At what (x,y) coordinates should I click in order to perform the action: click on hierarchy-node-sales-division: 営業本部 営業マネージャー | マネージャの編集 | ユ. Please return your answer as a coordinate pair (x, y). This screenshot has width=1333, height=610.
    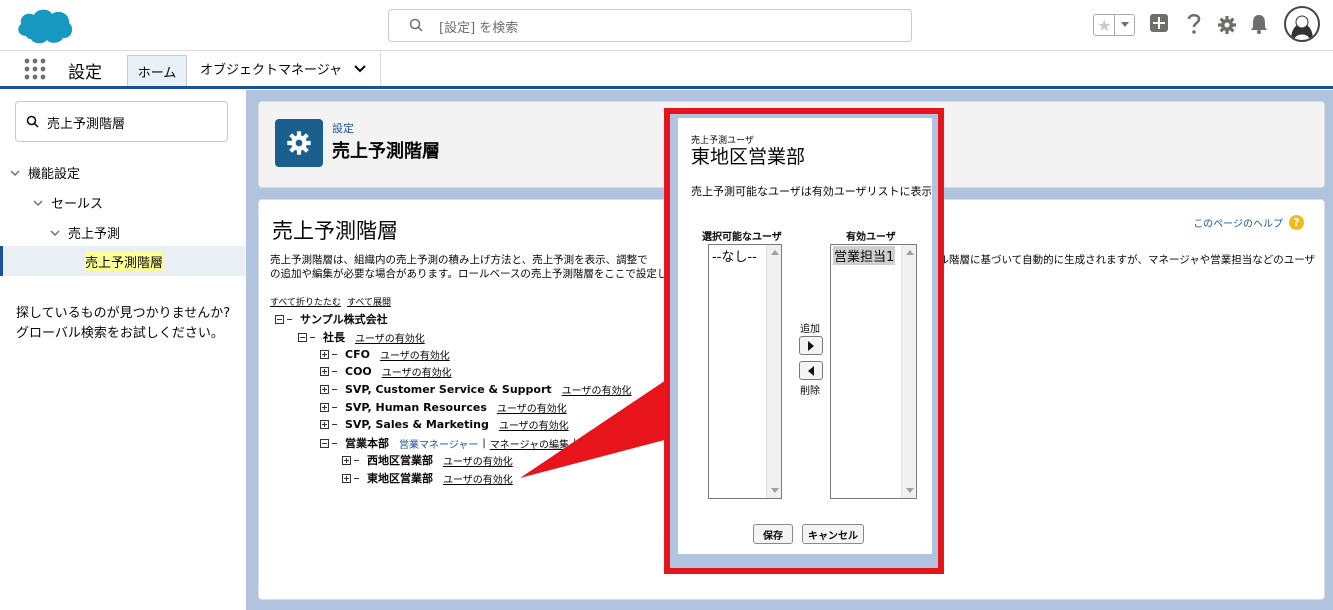
    Looking at the image, I should click on (455, 443).